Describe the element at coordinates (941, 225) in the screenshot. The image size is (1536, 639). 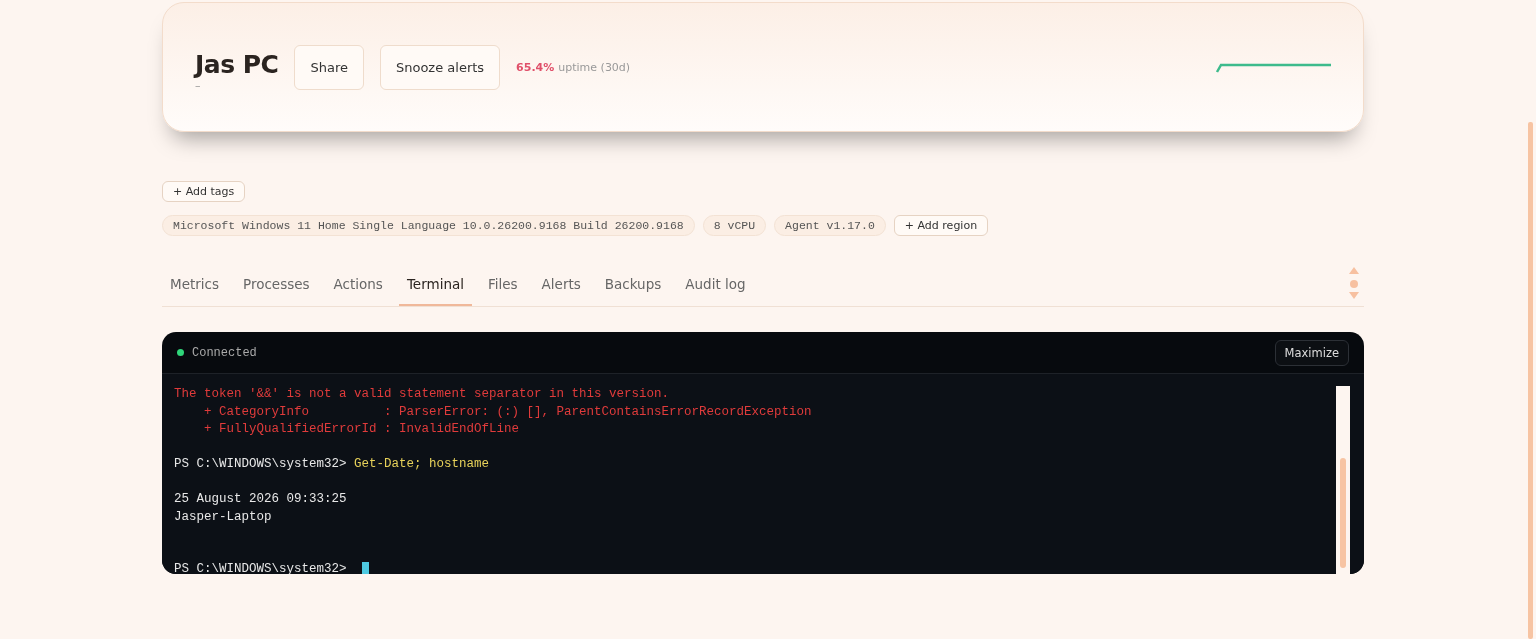
I see `add-region-button: + Add region` at that location.